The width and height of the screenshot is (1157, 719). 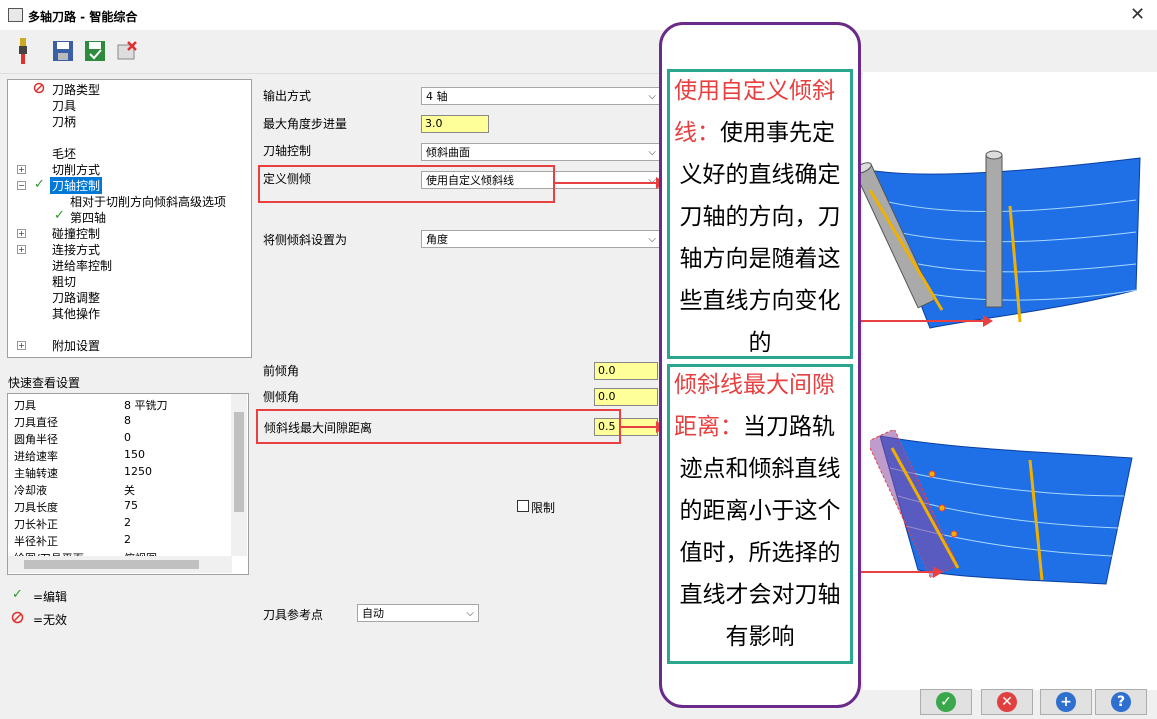 I want to click on set-tilt-select: 角度 ⌵, so click(x=541, y=239).